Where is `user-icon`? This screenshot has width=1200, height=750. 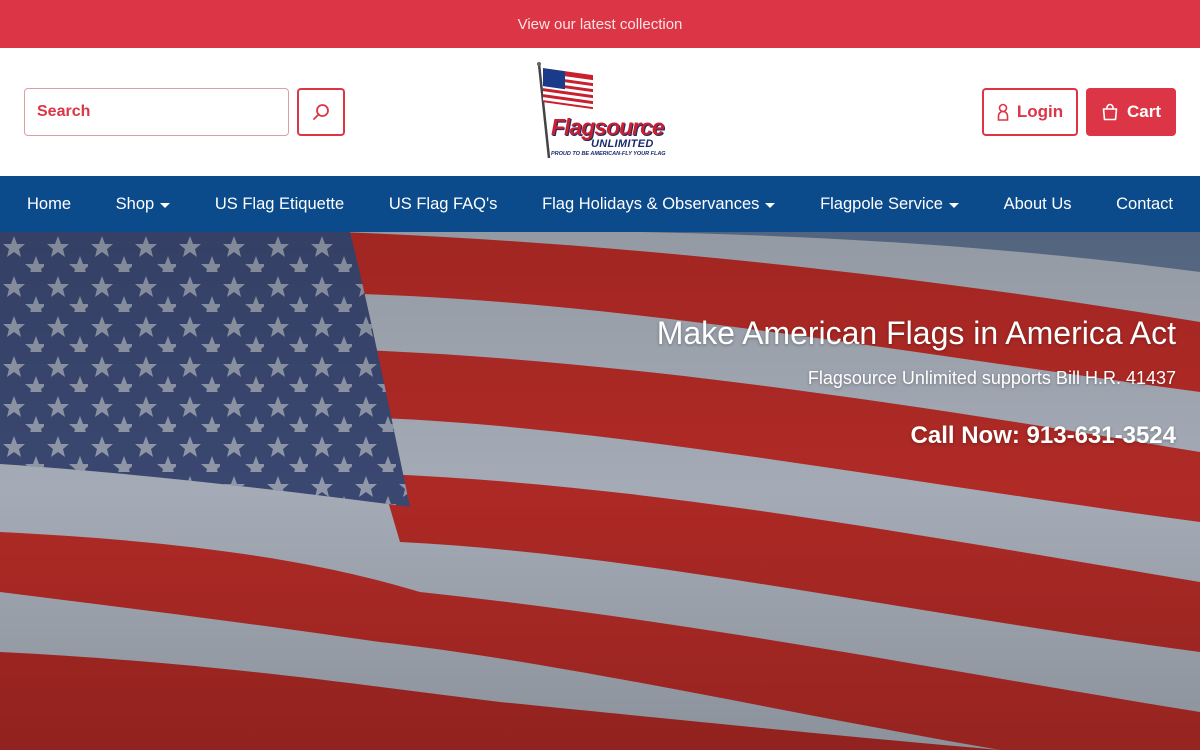 user-icon is located at coordinates (1003, 112).